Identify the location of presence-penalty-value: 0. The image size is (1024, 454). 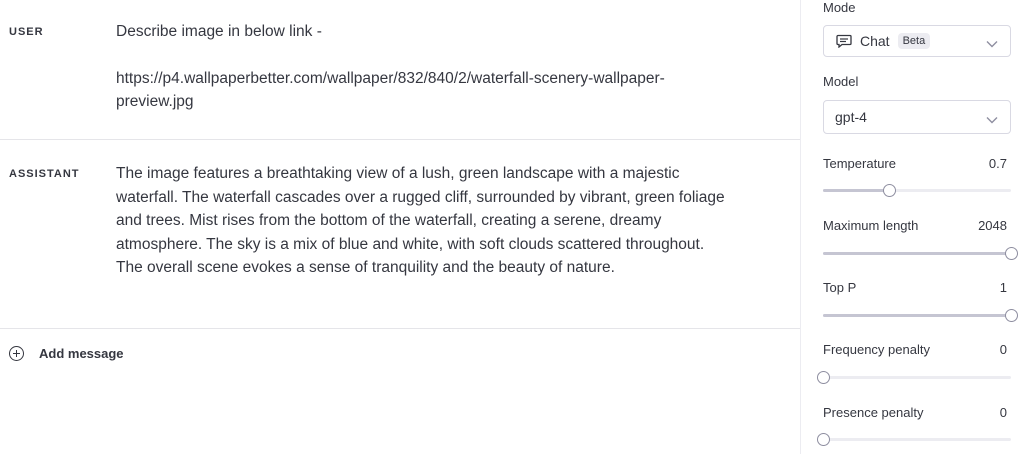
(1003, 412).